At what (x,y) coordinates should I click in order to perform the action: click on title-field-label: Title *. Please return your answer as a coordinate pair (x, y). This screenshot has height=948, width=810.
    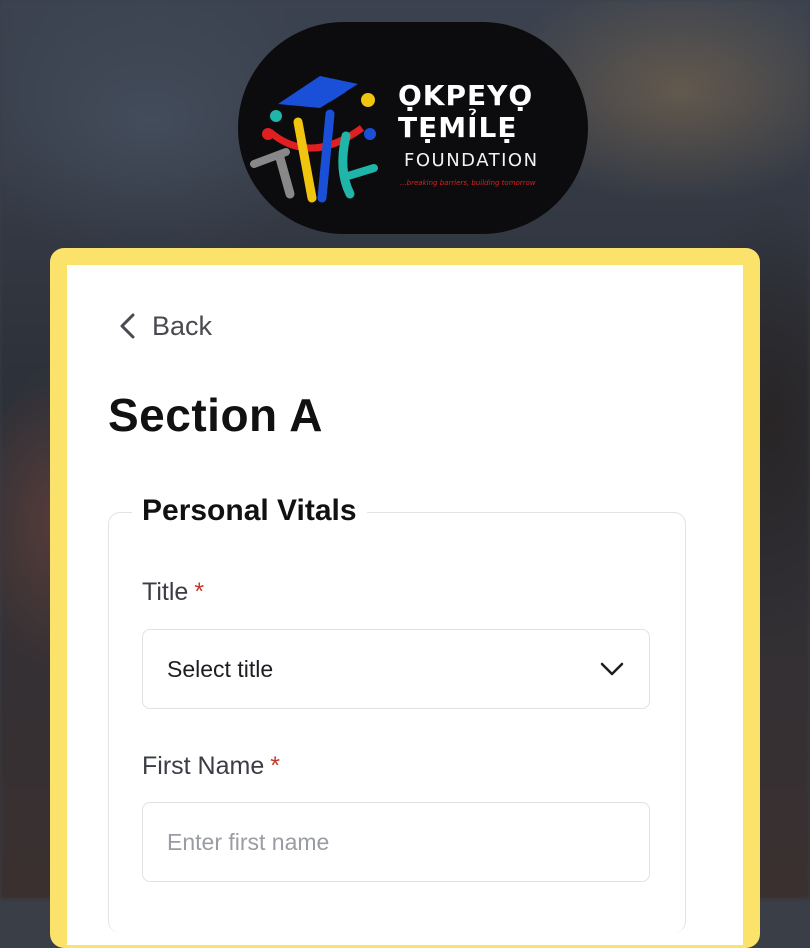
    Looking at the image, I should click on (173, 592).